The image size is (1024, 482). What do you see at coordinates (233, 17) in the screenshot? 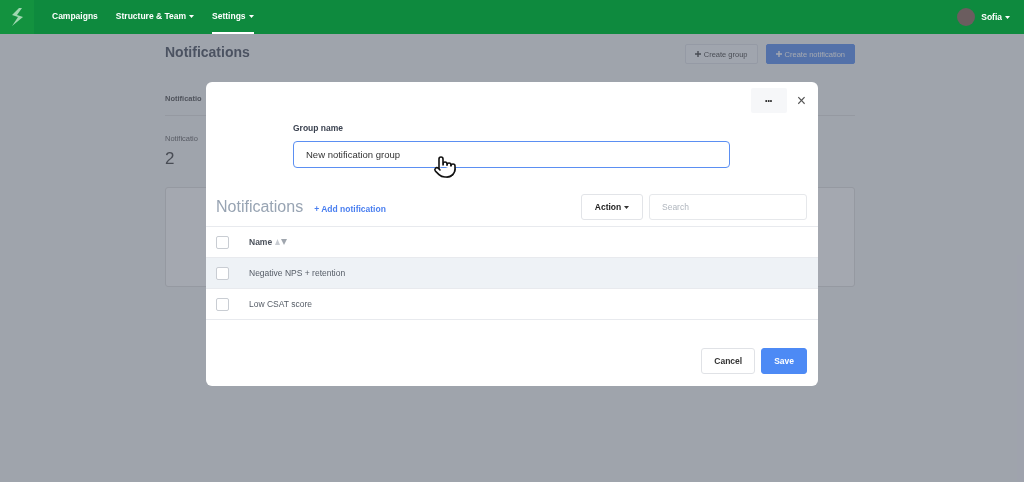
I see `nav-link: Settings` at bounding box center [233, 17].